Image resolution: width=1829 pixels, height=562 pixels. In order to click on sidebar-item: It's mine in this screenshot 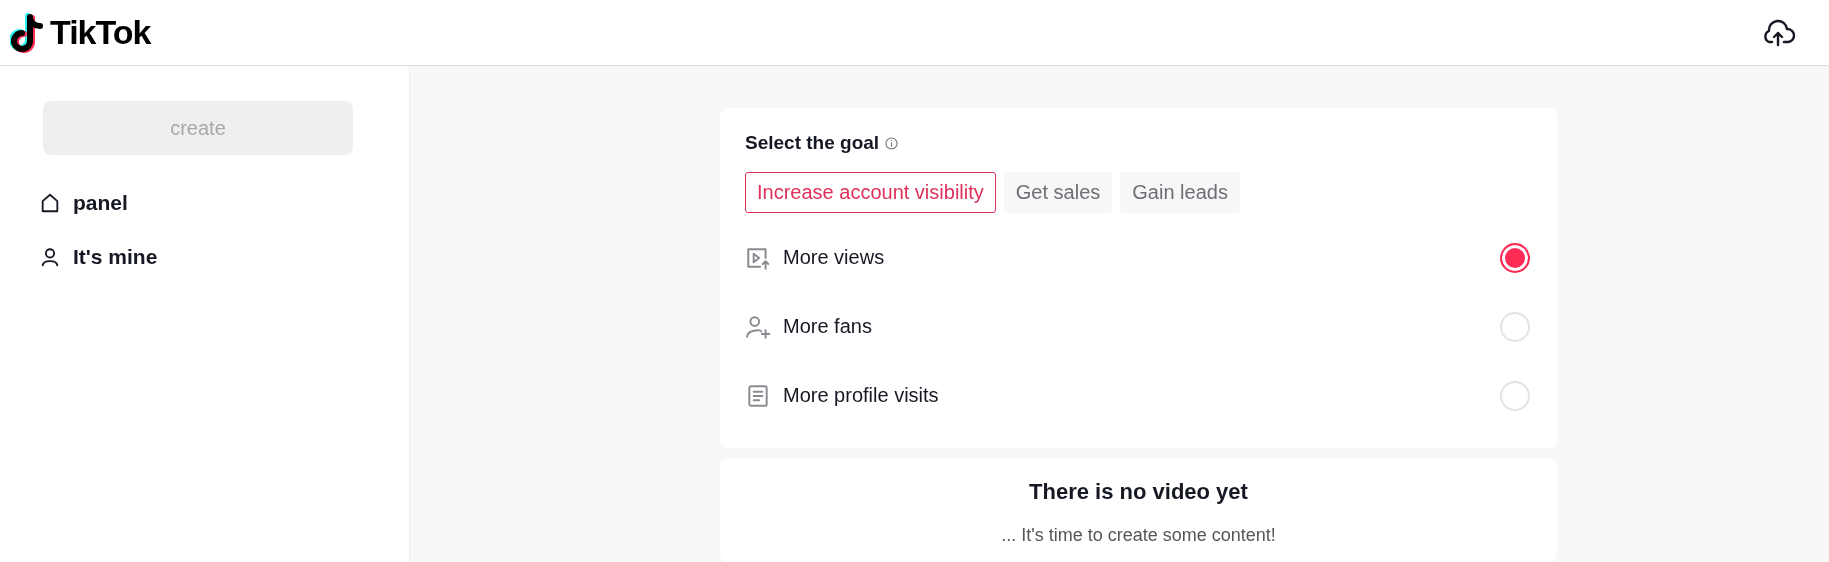, I will do `click(98, 257)`.